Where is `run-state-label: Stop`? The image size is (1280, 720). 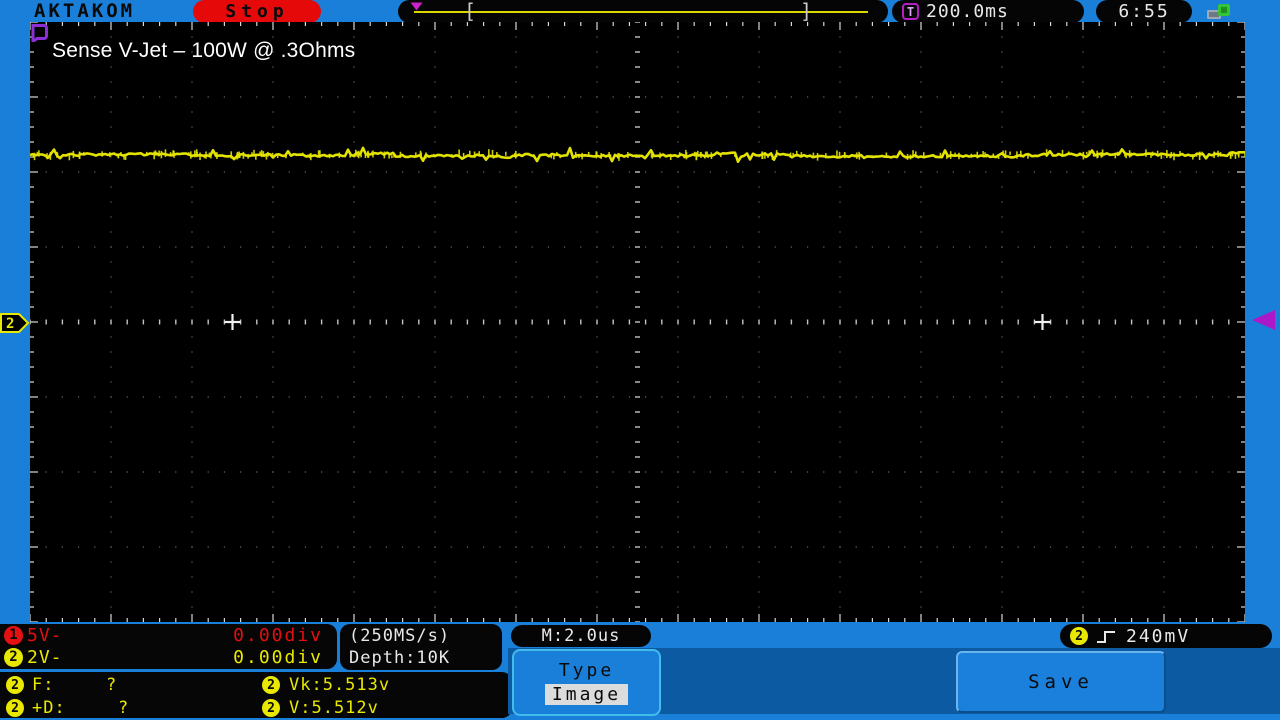
run-state-label: Stop is located at coordinates (257, 11).